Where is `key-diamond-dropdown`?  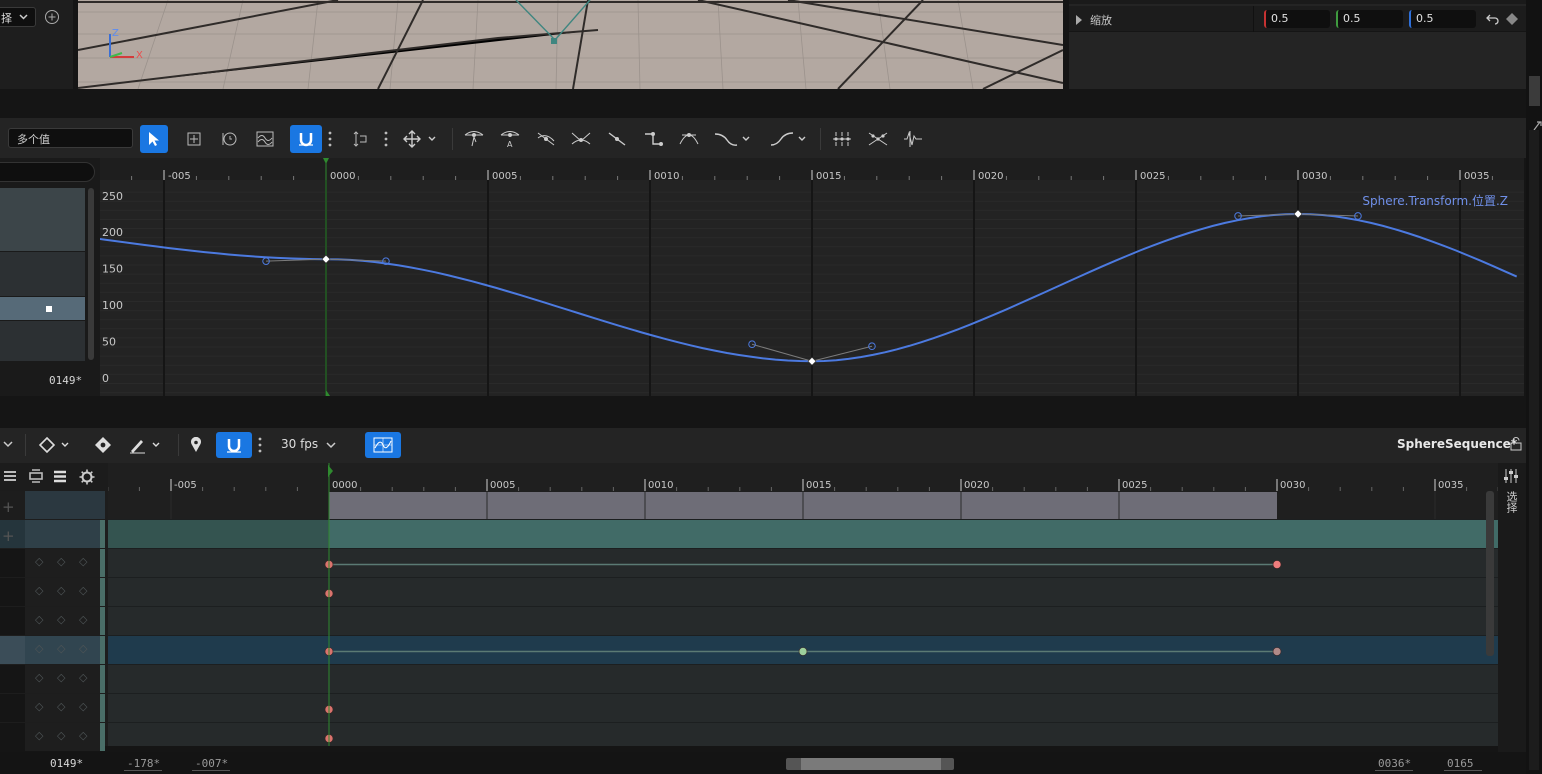 key-diamond-dropdown is located at coordinates (55, 445).